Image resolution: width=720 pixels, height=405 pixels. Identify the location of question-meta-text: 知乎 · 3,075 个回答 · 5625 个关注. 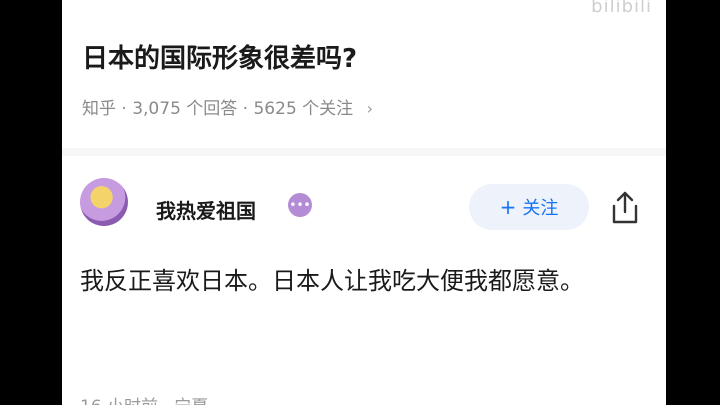
(218, 109).